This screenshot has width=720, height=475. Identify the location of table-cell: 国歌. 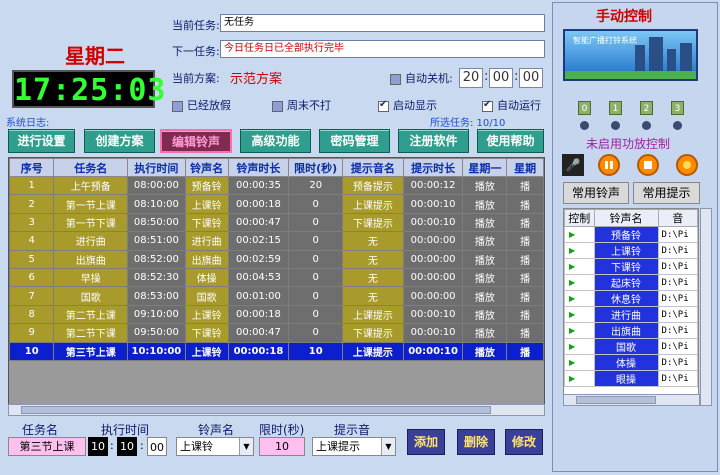
(206, 296).